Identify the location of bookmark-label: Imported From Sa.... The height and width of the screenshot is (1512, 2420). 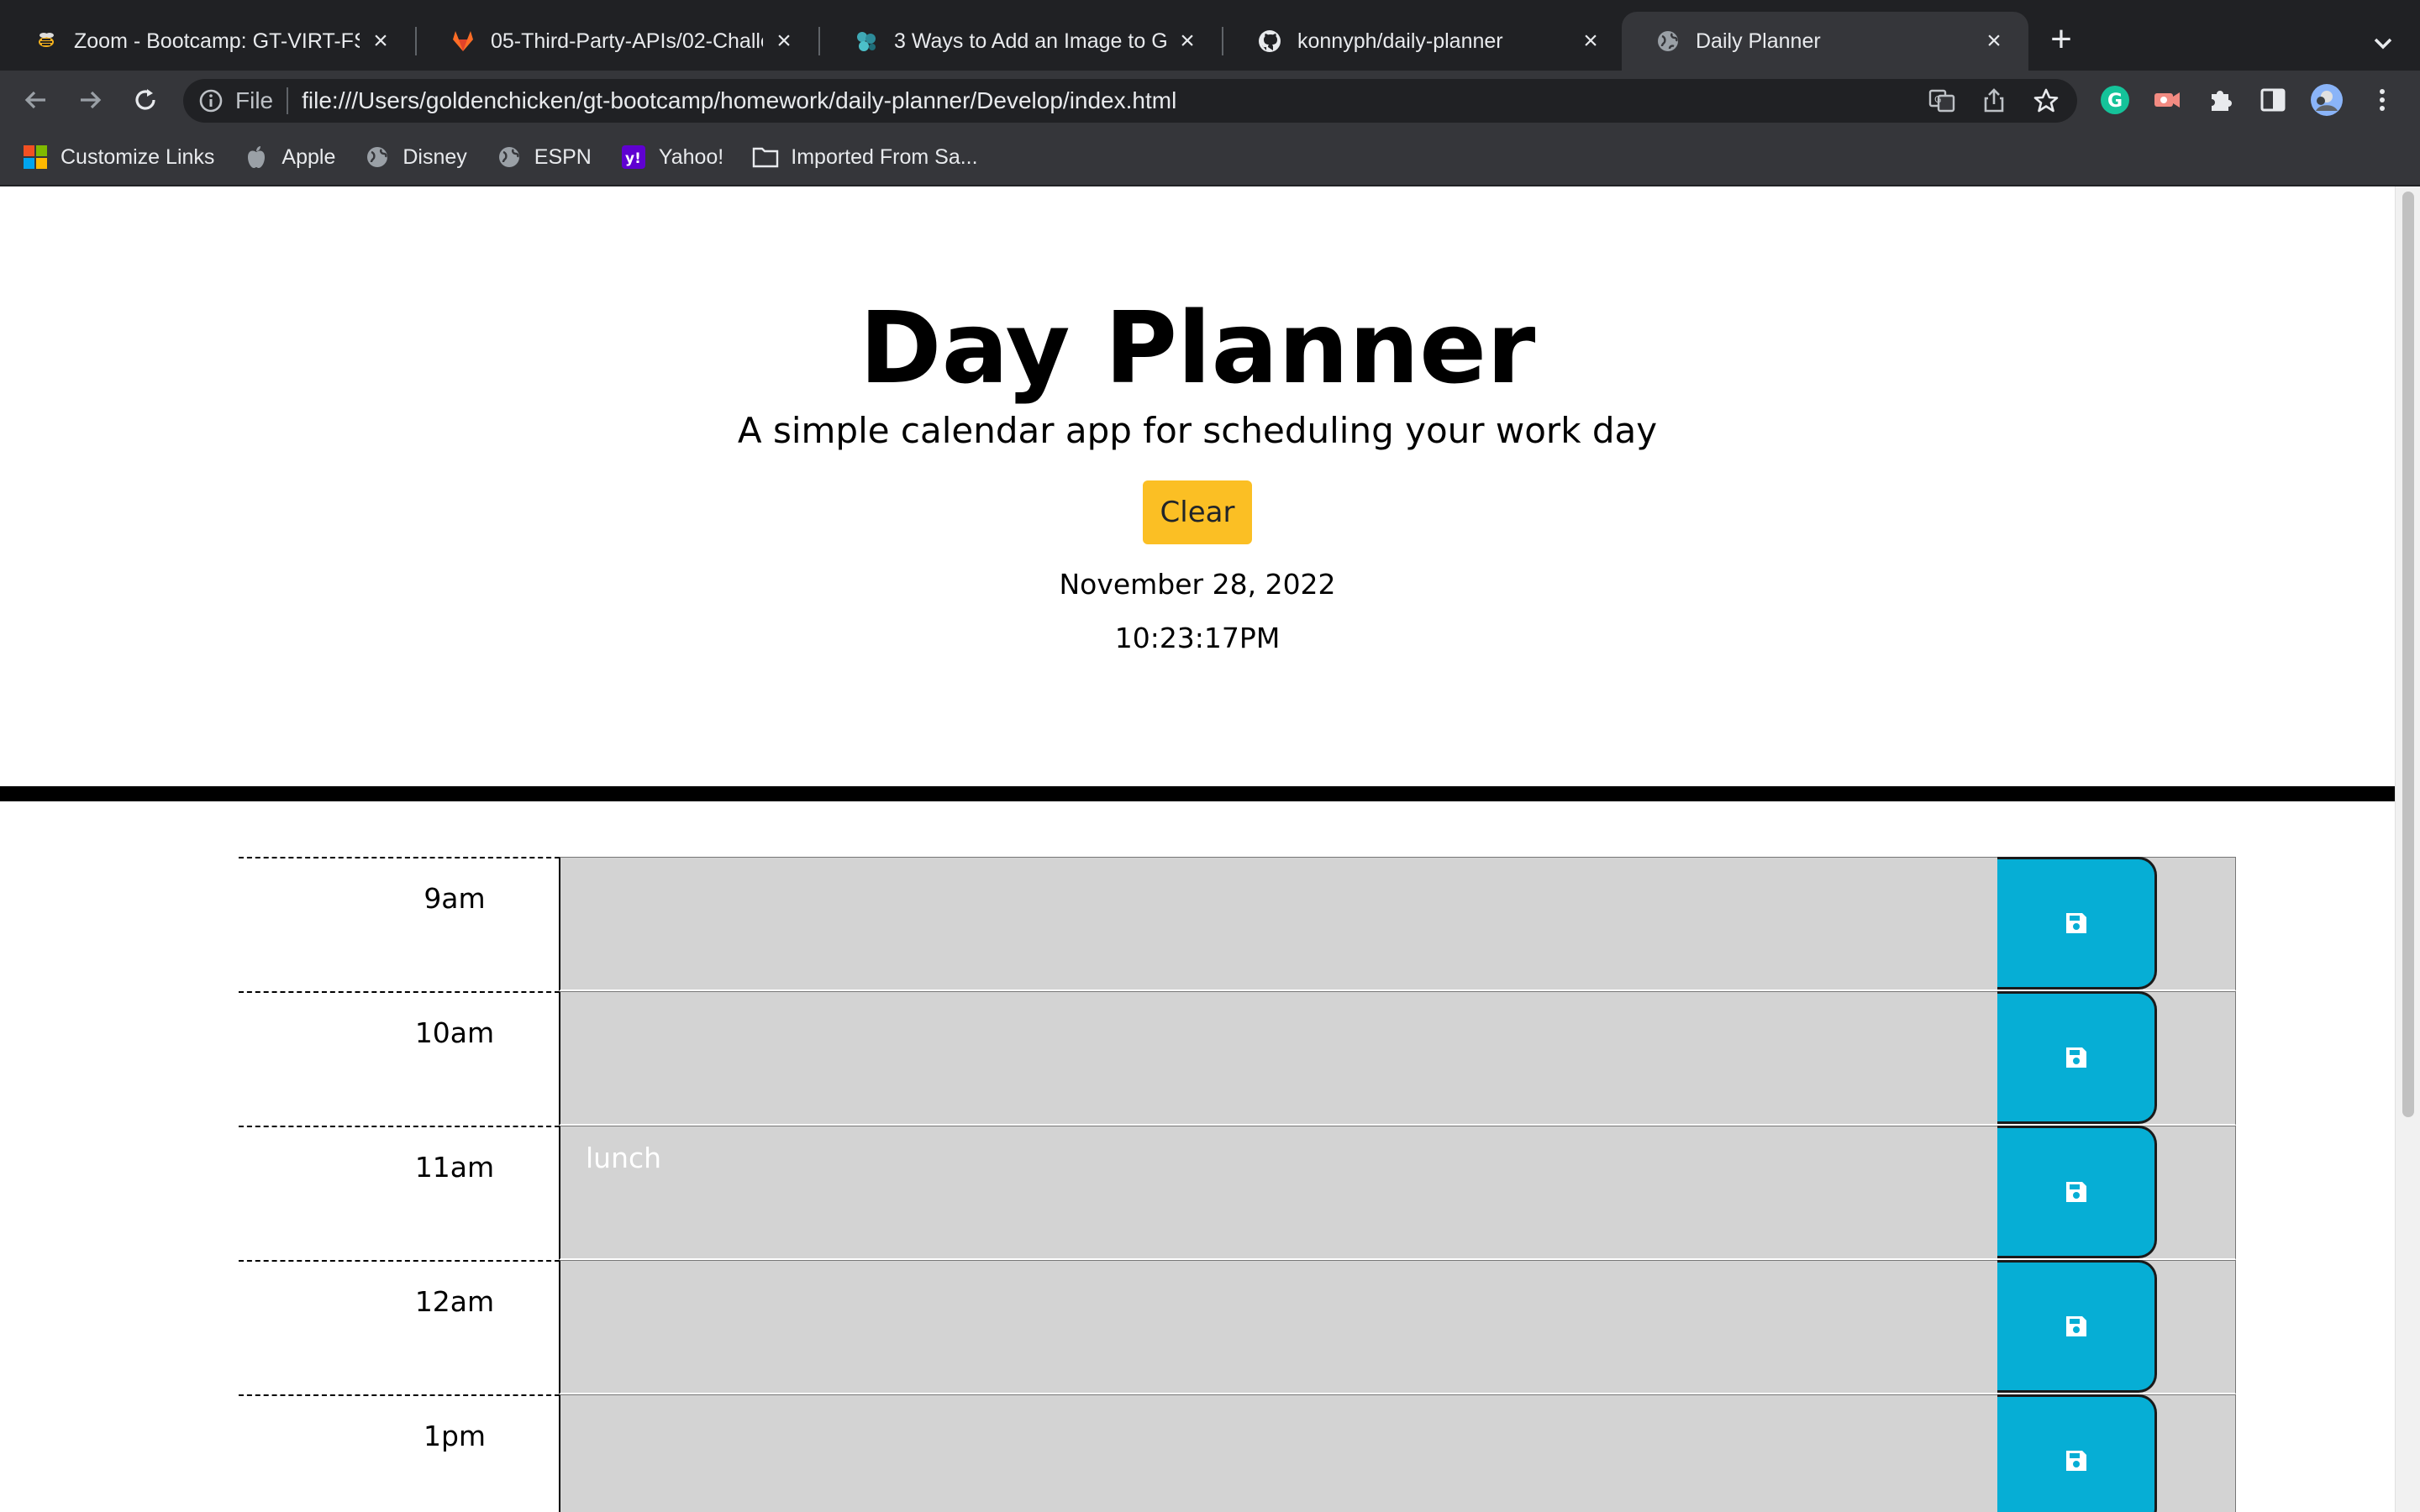
(884, 156).